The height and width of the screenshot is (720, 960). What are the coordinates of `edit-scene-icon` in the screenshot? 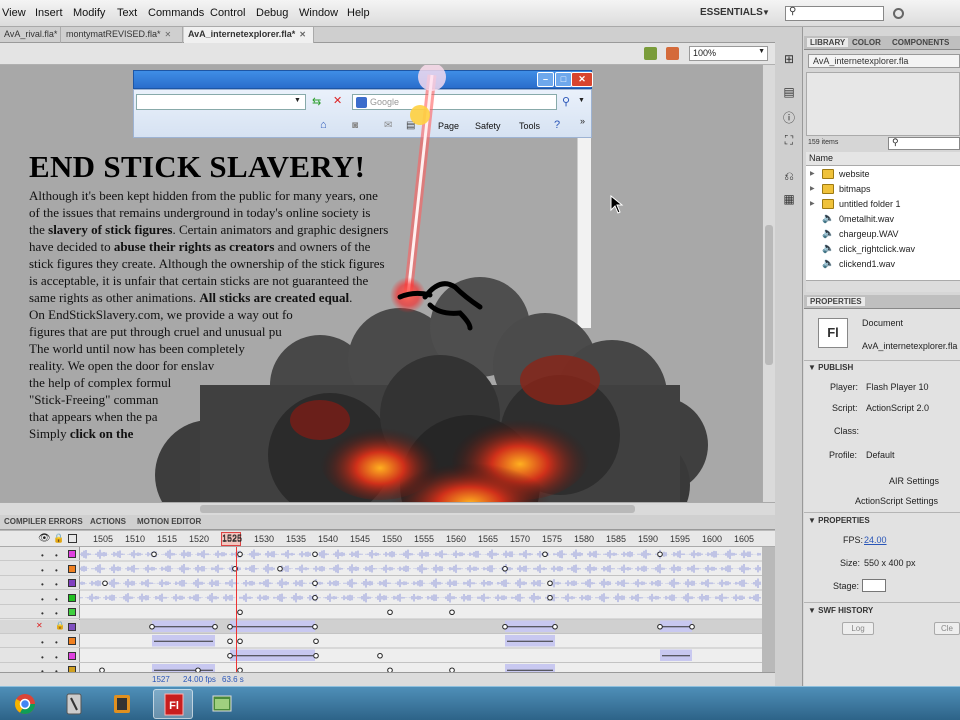 It's located at (650, 53).